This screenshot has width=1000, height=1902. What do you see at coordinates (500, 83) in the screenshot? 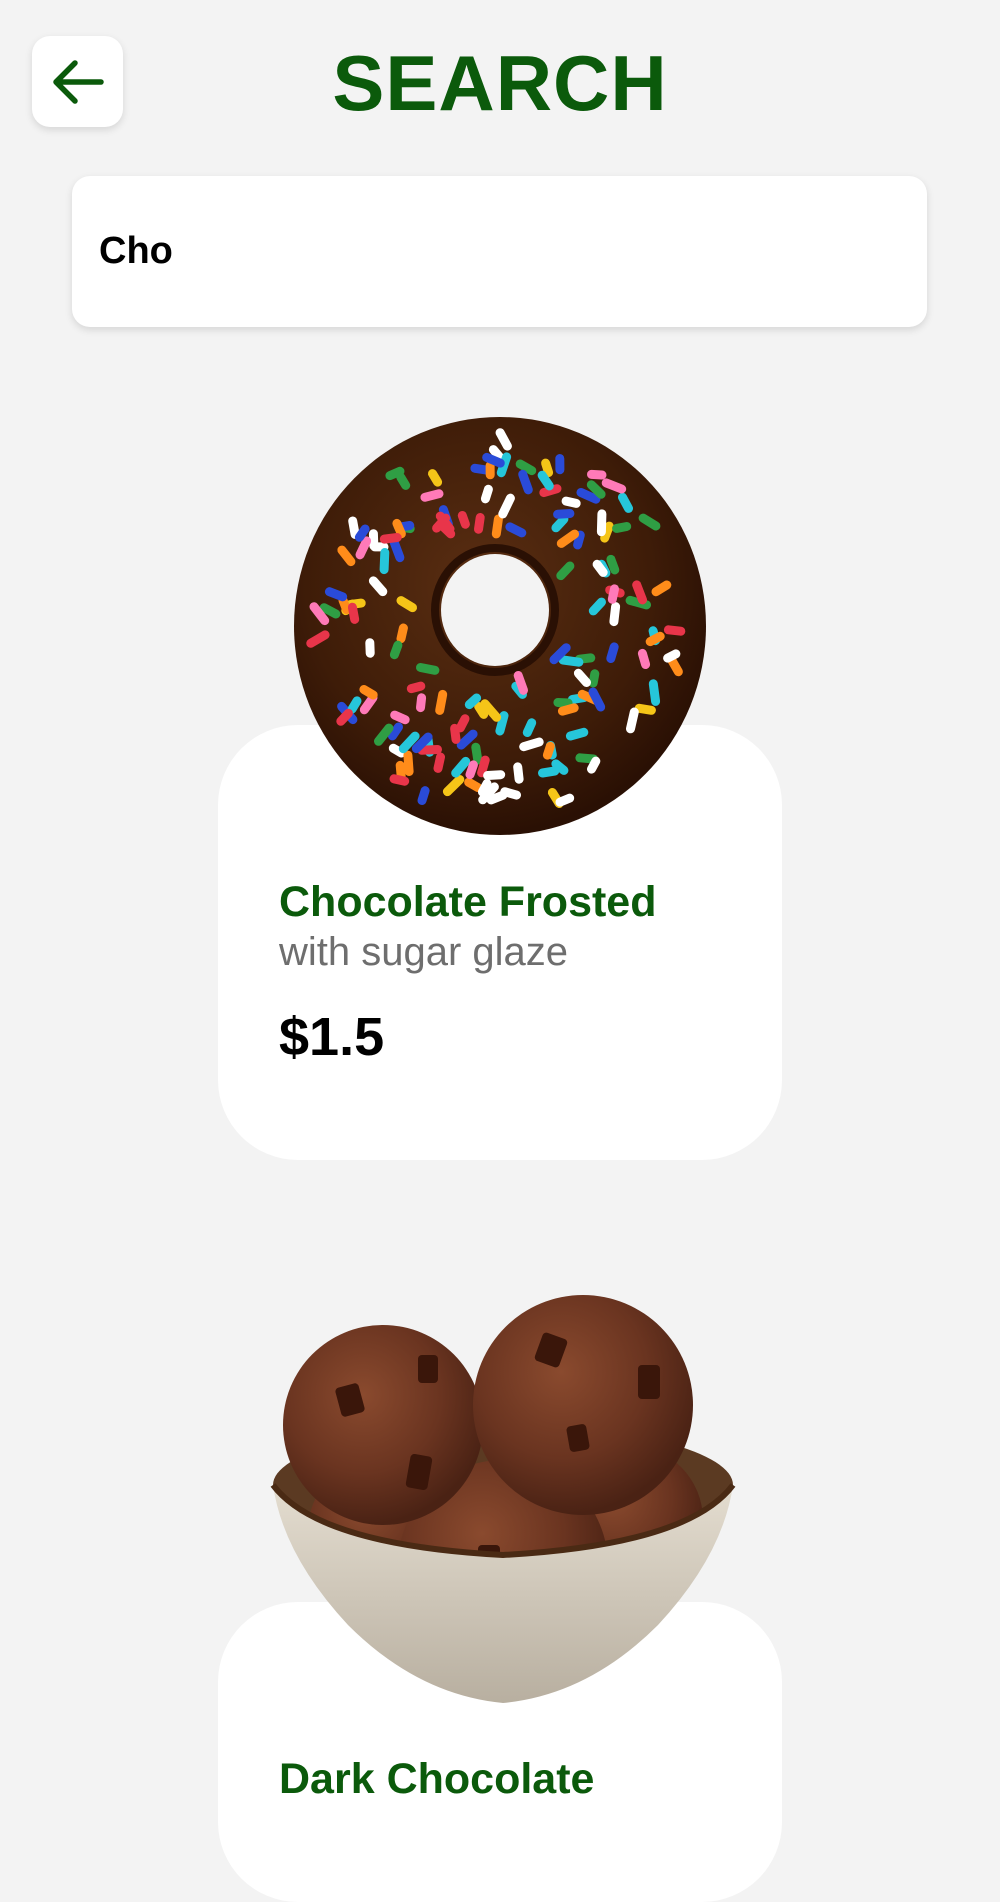
I see `page-title: SEARCH` at bounding box center [500, 83].